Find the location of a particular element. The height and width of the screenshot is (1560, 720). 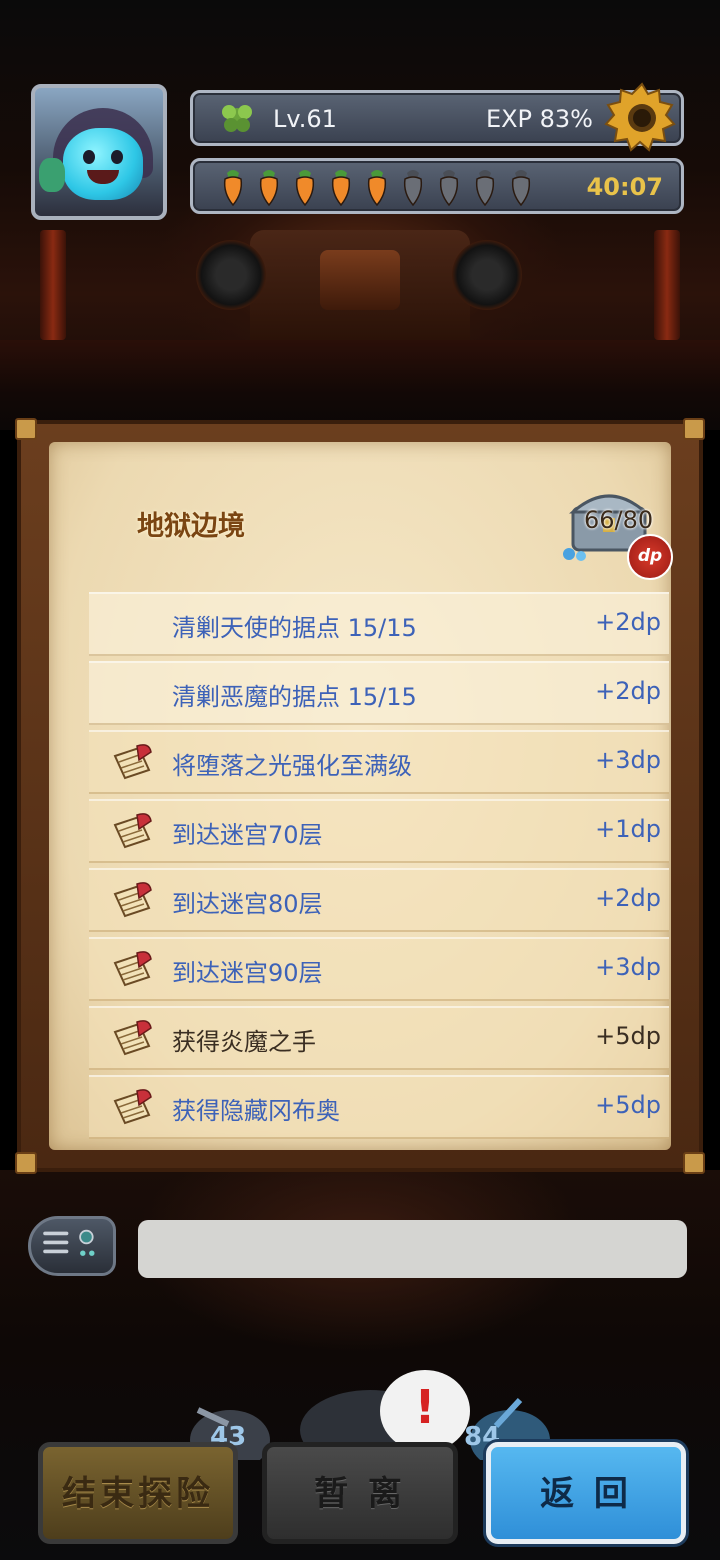

leaf-cluster-icon is located at coordinates (237, 118).